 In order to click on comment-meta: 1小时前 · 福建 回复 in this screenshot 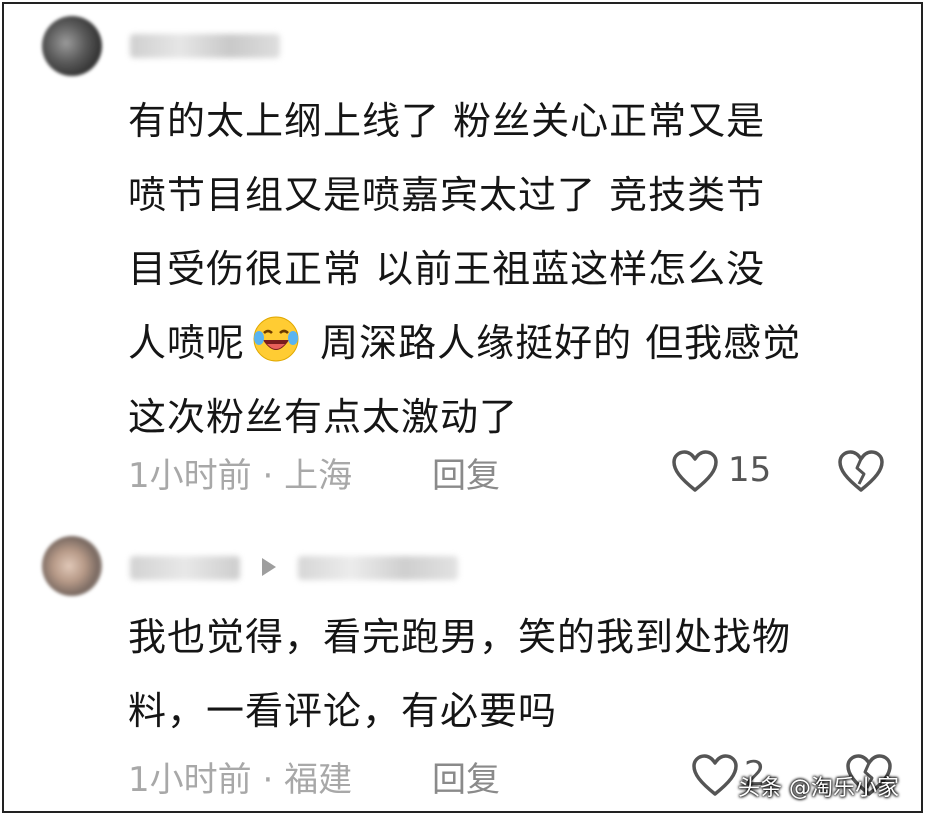, I will do `click(314, 776)`.